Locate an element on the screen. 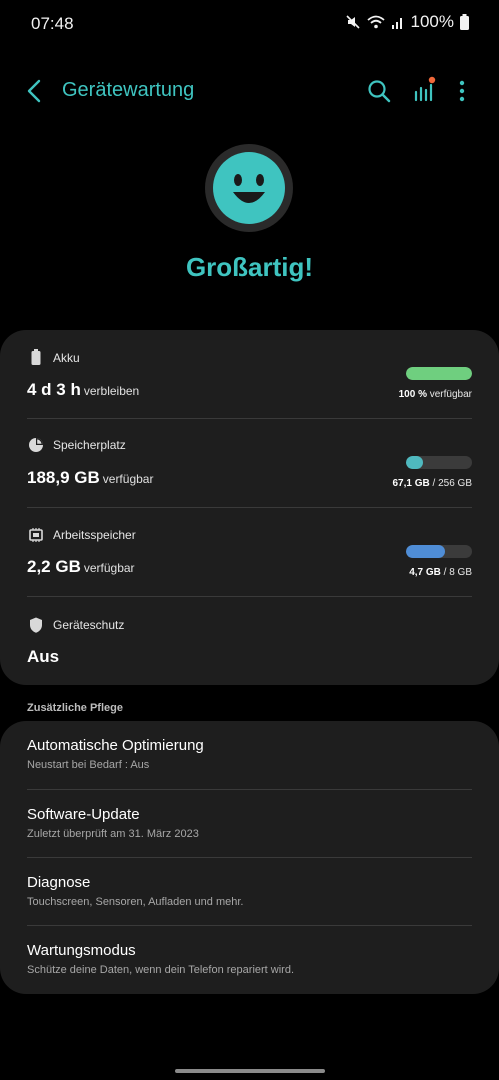  search-icon is located at coordinates (379, 91).